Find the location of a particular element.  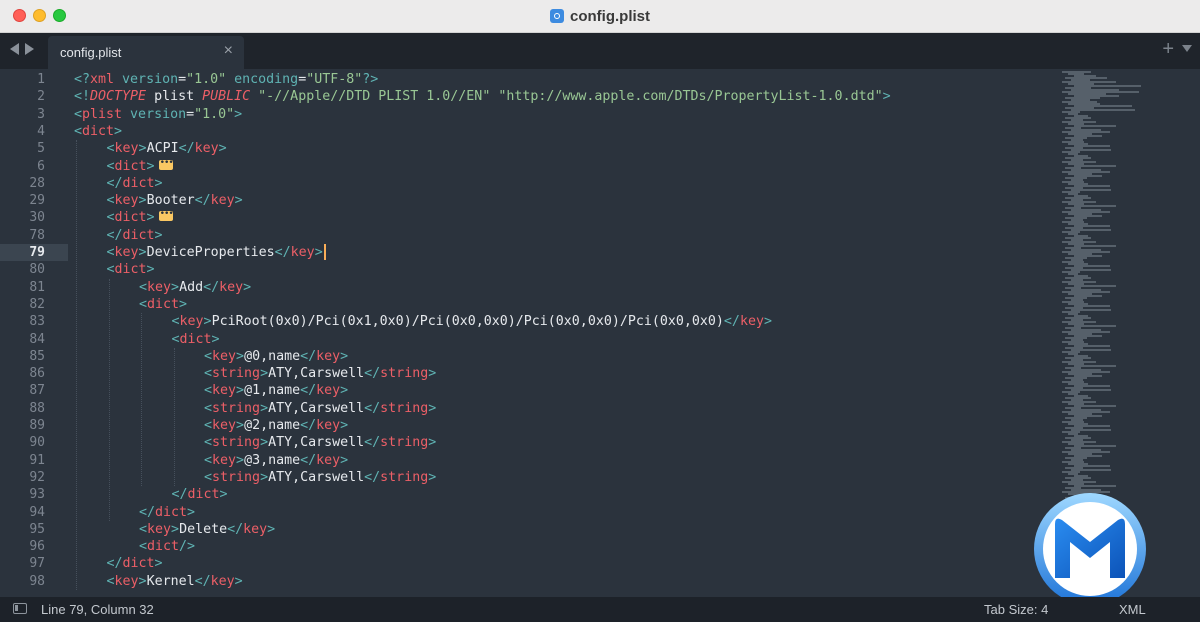

code-line: <key>Delete</key> is located at coordinates (207, 529).